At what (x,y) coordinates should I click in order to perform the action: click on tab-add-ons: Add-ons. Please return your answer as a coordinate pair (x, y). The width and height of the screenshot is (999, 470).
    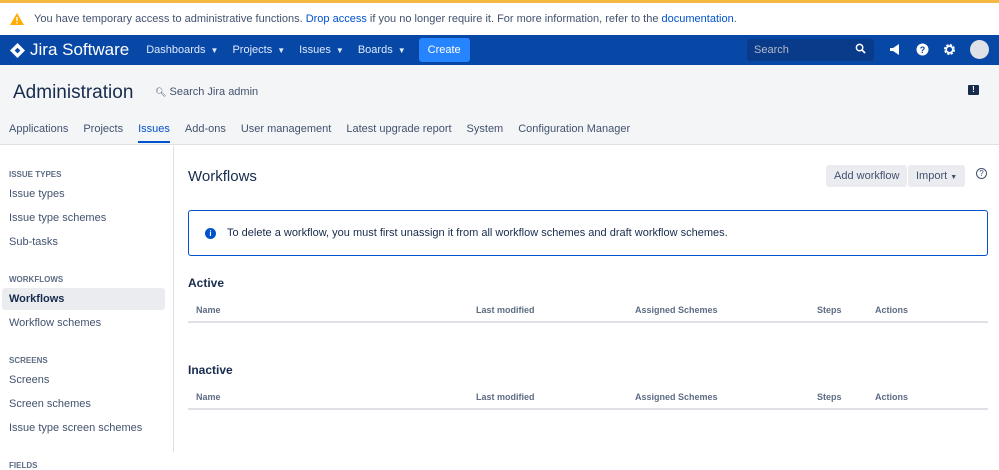
    Looking at the image, I should click on (205, 133).